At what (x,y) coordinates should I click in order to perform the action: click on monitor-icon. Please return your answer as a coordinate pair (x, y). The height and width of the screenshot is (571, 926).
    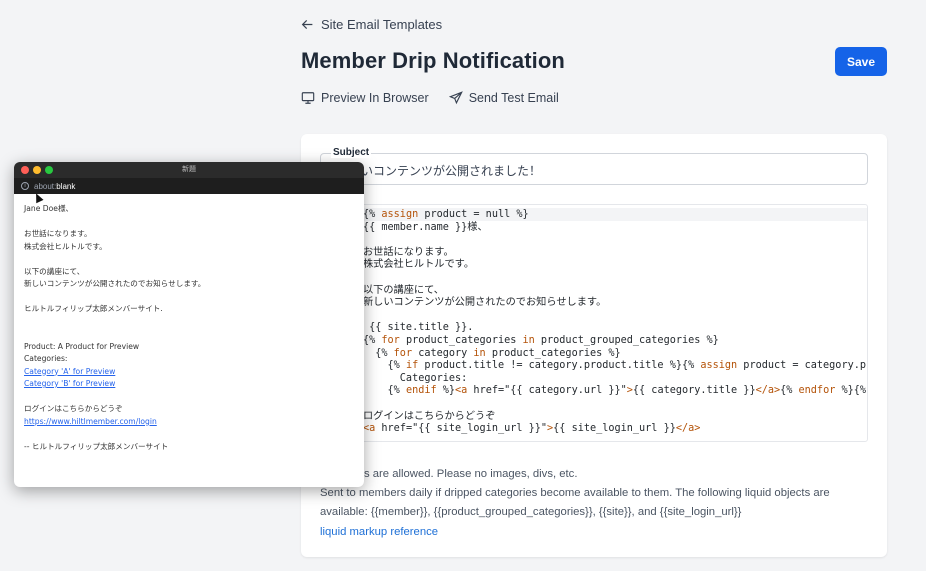
    Looking at the image, I should click on (308, 98).